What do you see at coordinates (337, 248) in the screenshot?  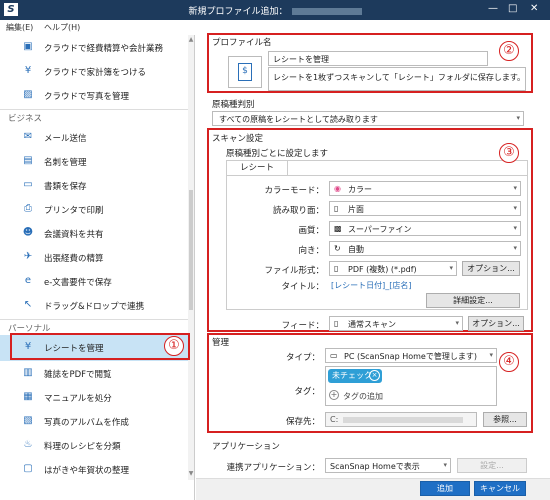 I see `rotate-icon: ↻` at bounding box center [337, 248].